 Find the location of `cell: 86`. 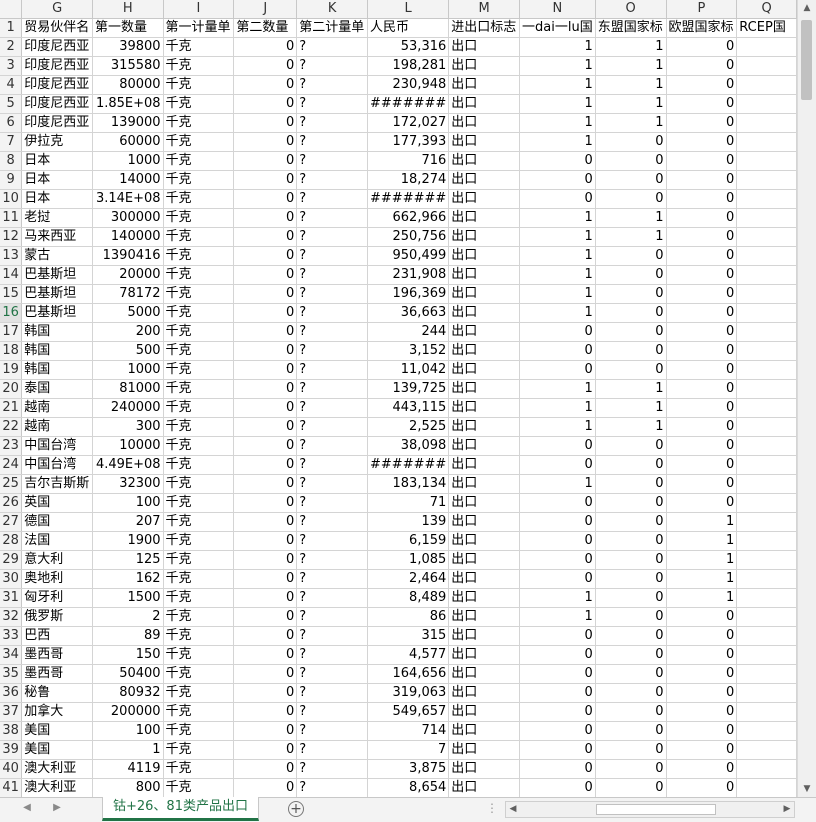

cell: 86 is located at coordinates (408, 617).